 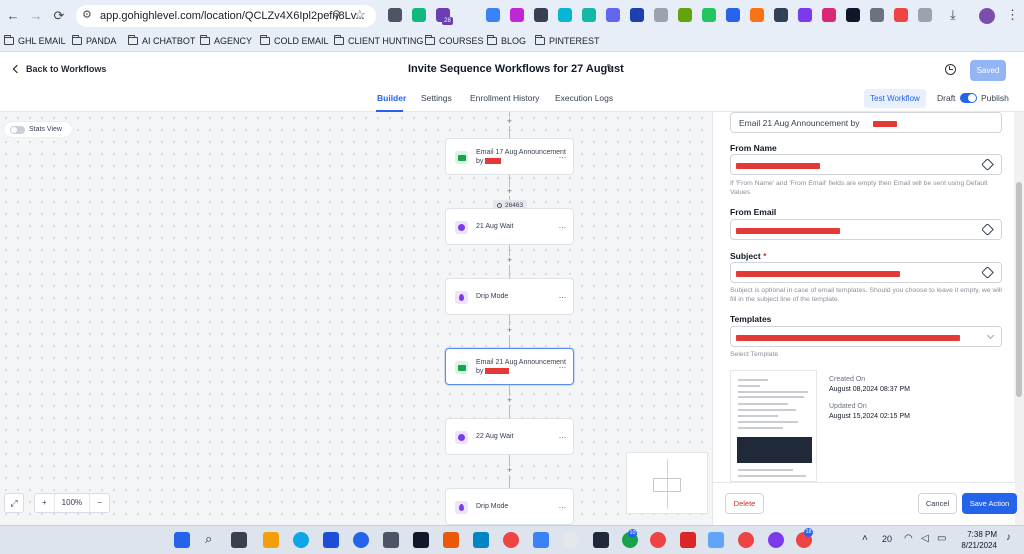 I want to click on chevron-up-icon: ˄, so click(x=865, y=538).